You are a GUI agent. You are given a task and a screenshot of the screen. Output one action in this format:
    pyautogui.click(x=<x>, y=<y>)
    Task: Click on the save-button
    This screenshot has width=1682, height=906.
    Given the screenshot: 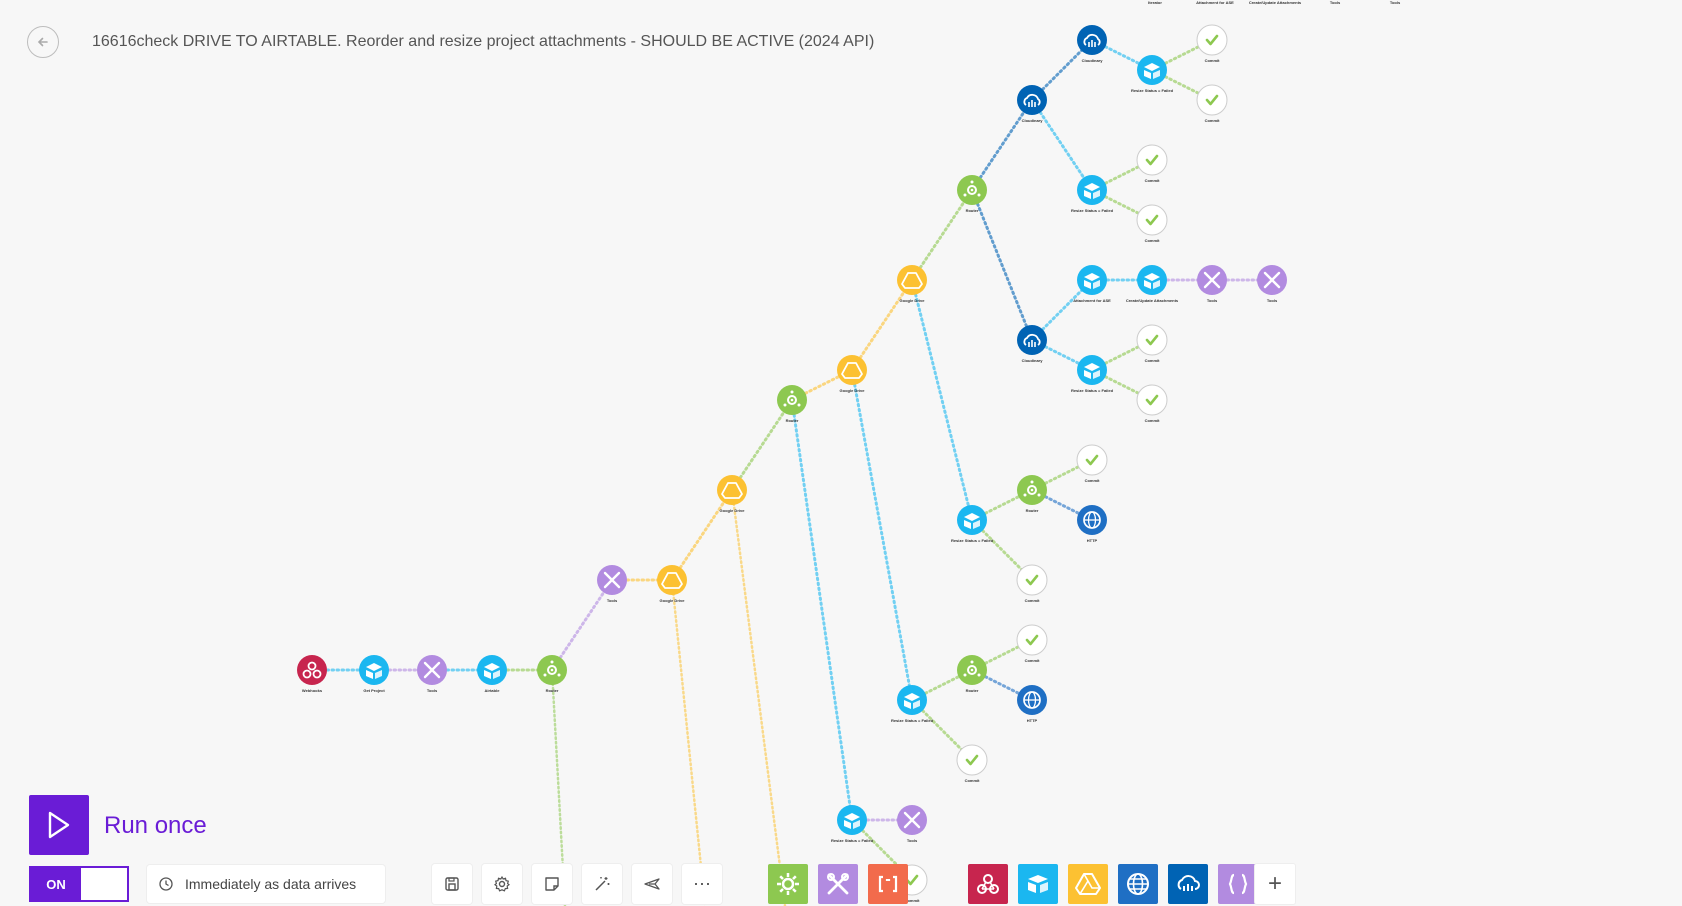 What is the action you would take?
    pyautogui.click(x=452, y=884)
    